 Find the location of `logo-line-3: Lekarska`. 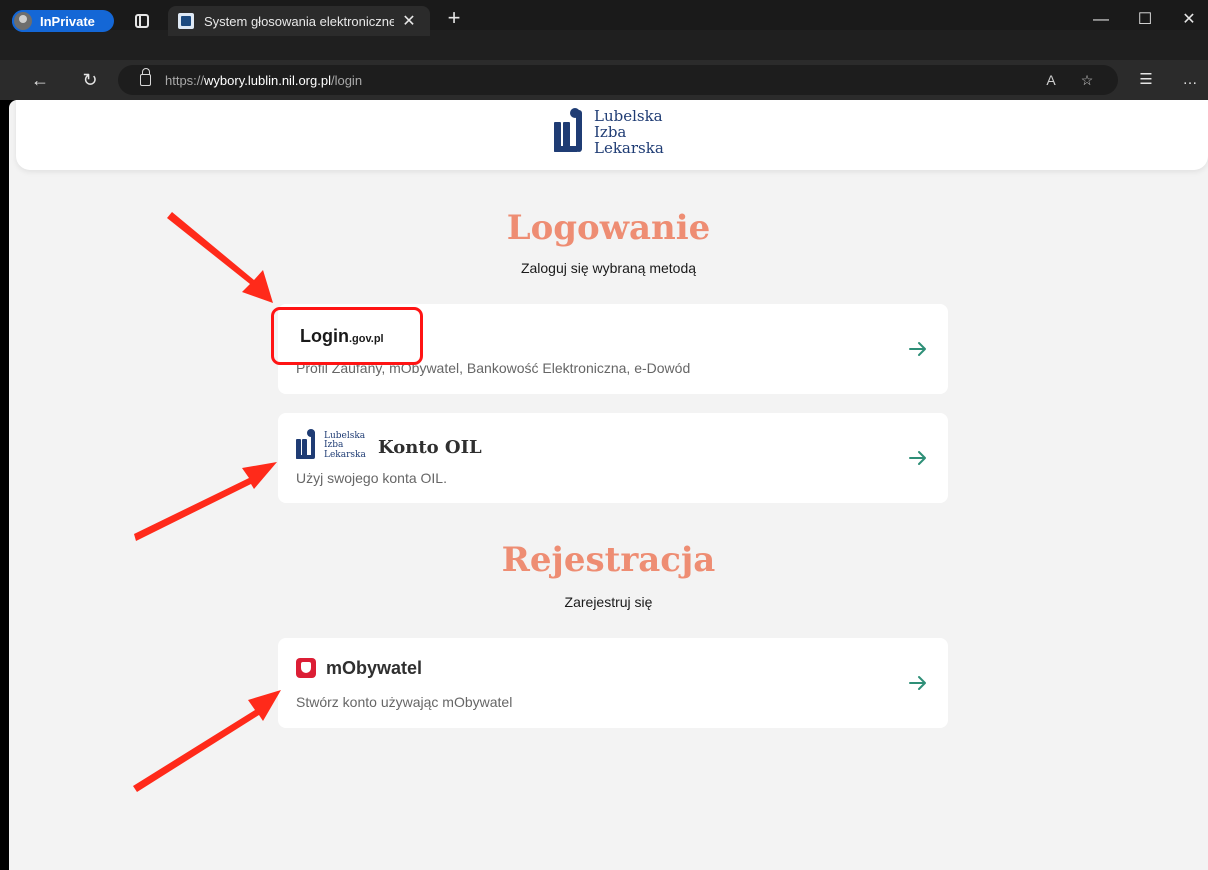

logo-line-3: Lekarska is located at coordinates (629, 147).